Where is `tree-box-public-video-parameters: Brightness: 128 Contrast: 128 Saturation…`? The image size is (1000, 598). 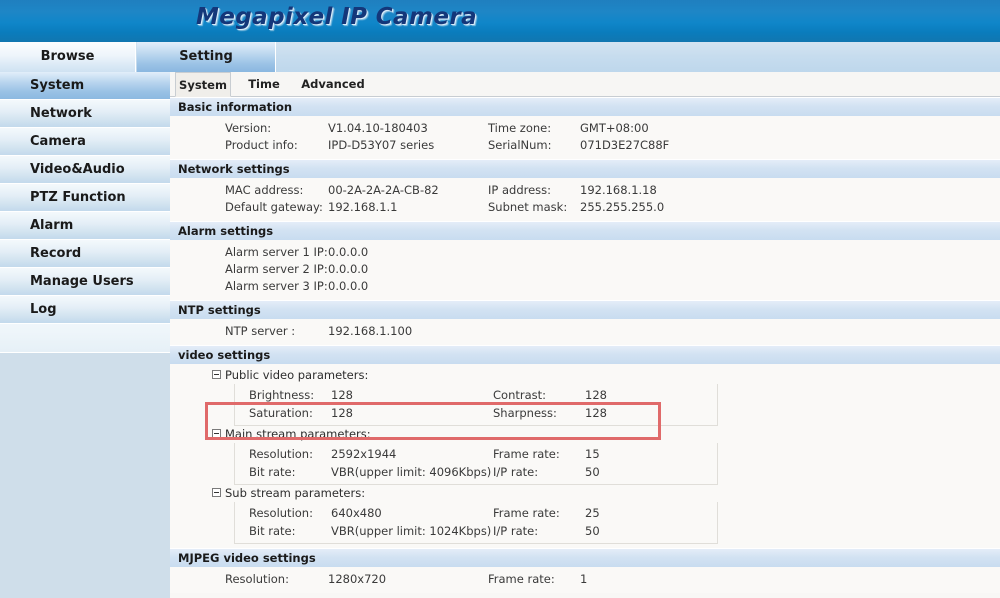
tree-box-public-video-parameters: Brightness: 128 Contrast: 128 Saturation… is located at coordinates (476, 405).